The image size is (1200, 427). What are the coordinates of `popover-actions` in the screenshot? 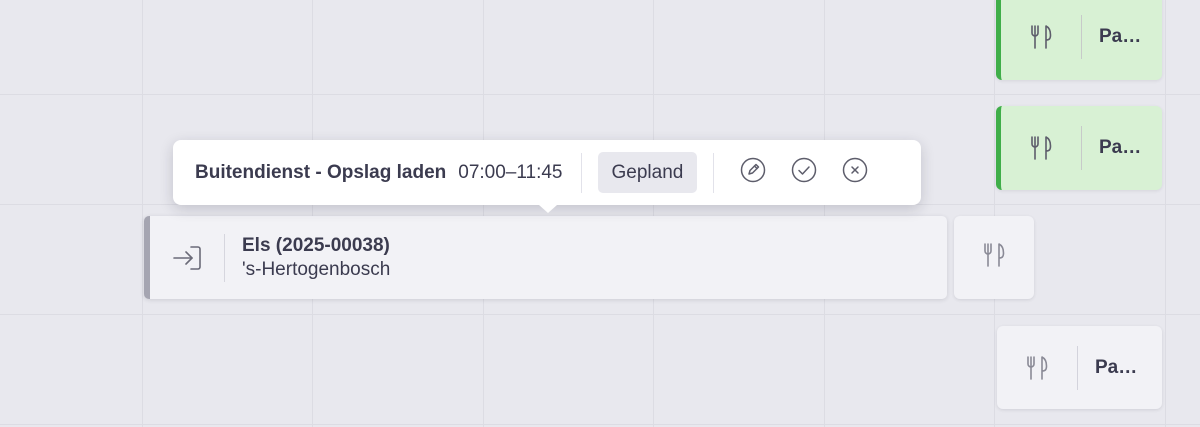 It's located at (815, 172).